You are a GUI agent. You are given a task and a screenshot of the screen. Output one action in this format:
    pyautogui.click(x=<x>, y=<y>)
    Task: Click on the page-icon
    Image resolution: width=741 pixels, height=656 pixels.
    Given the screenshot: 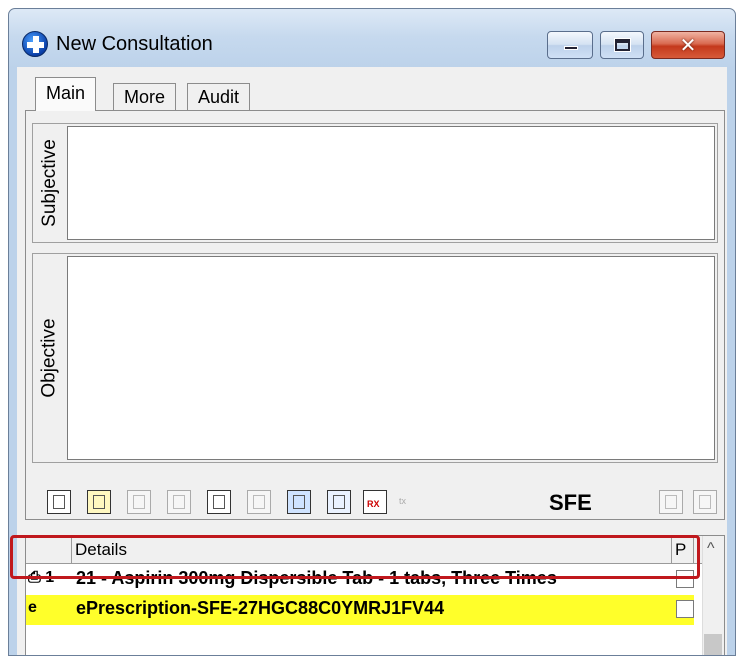 What is the action you would take?
    pyautogui.click(x=705, y=502)
    